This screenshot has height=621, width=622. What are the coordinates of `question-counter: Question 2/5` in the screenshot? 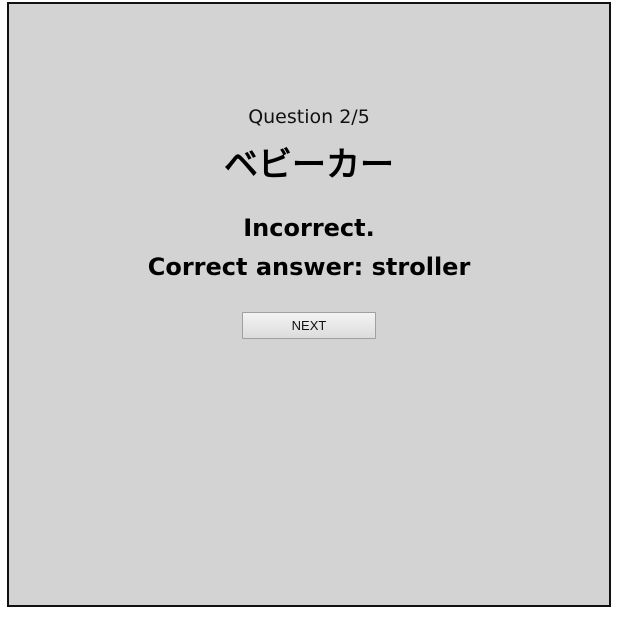 It's located at (309, 117).